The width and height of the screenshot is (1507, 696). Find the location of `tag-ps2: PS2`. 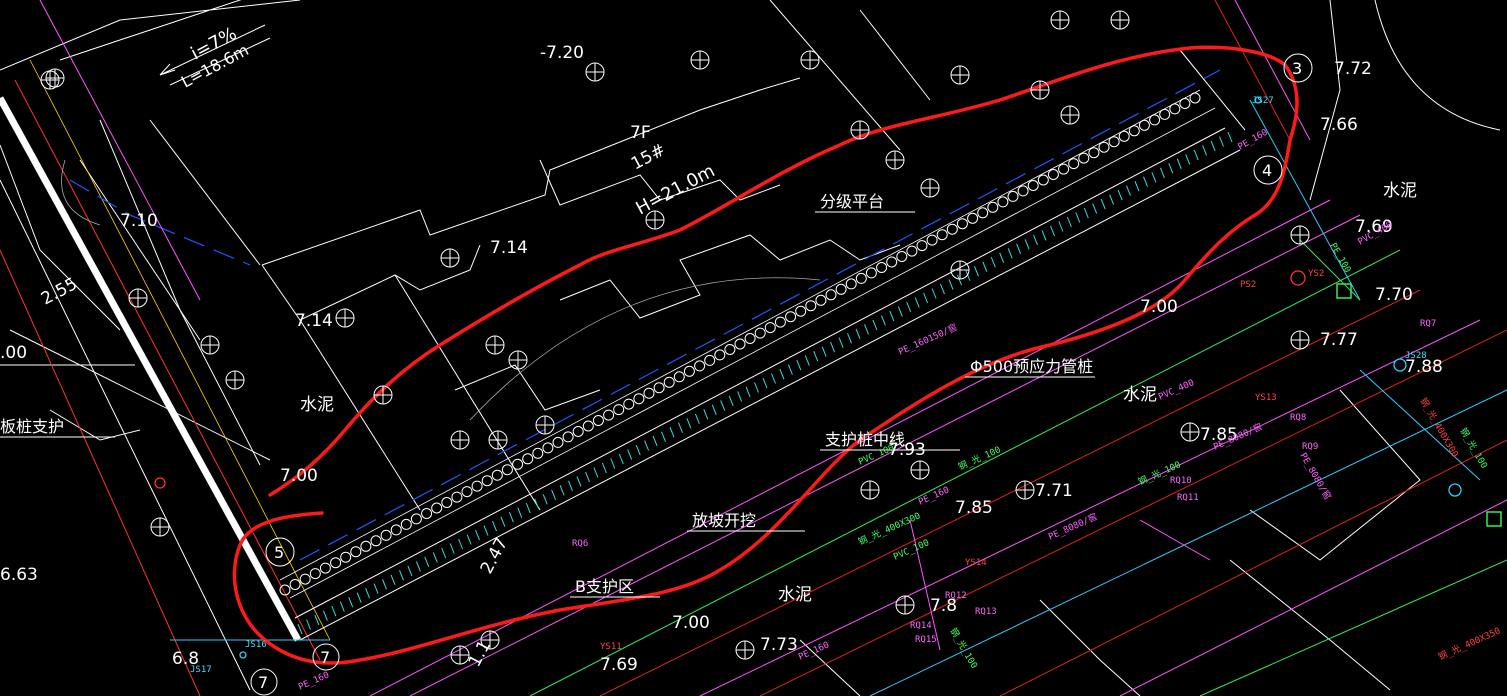

tag-ps2: PS2 is located at coordinates (1248, 285).